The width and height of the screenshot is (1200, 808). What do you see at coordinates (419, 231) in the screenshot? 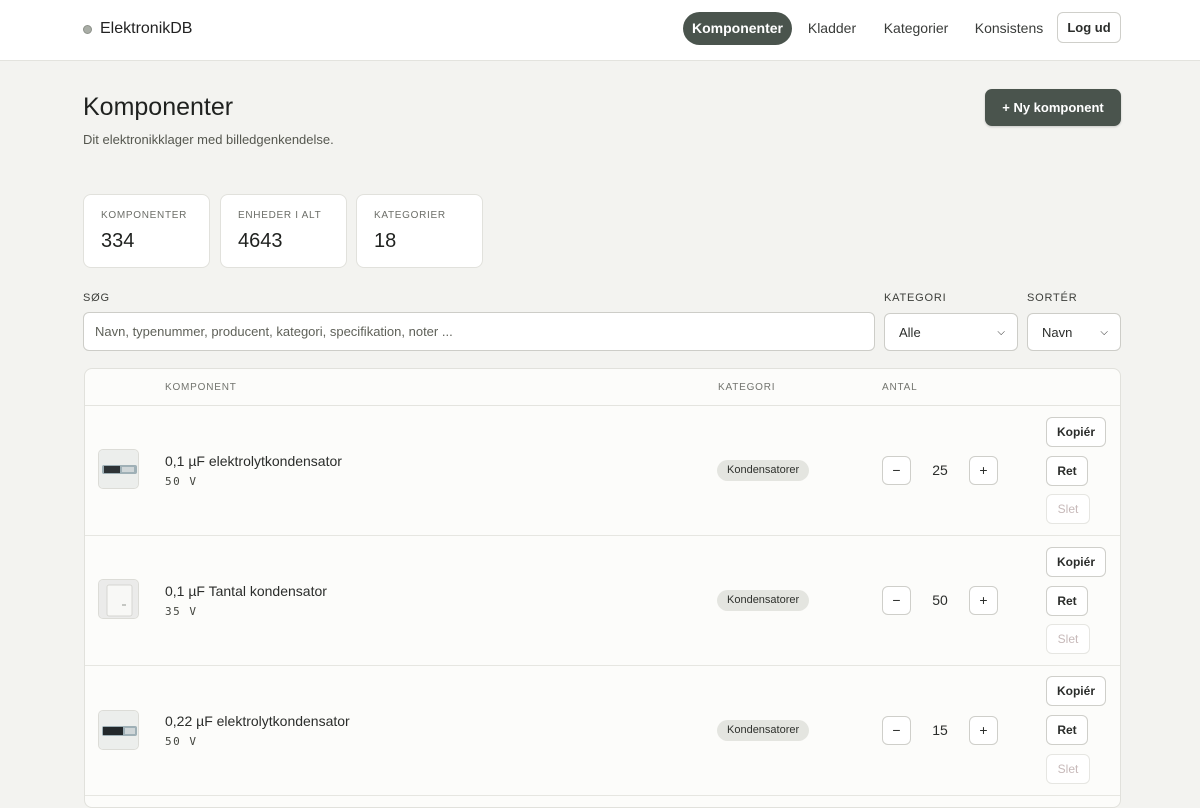
I see `stat-card-categories: KATEGORIER 18` at bounding box center [419, 231].